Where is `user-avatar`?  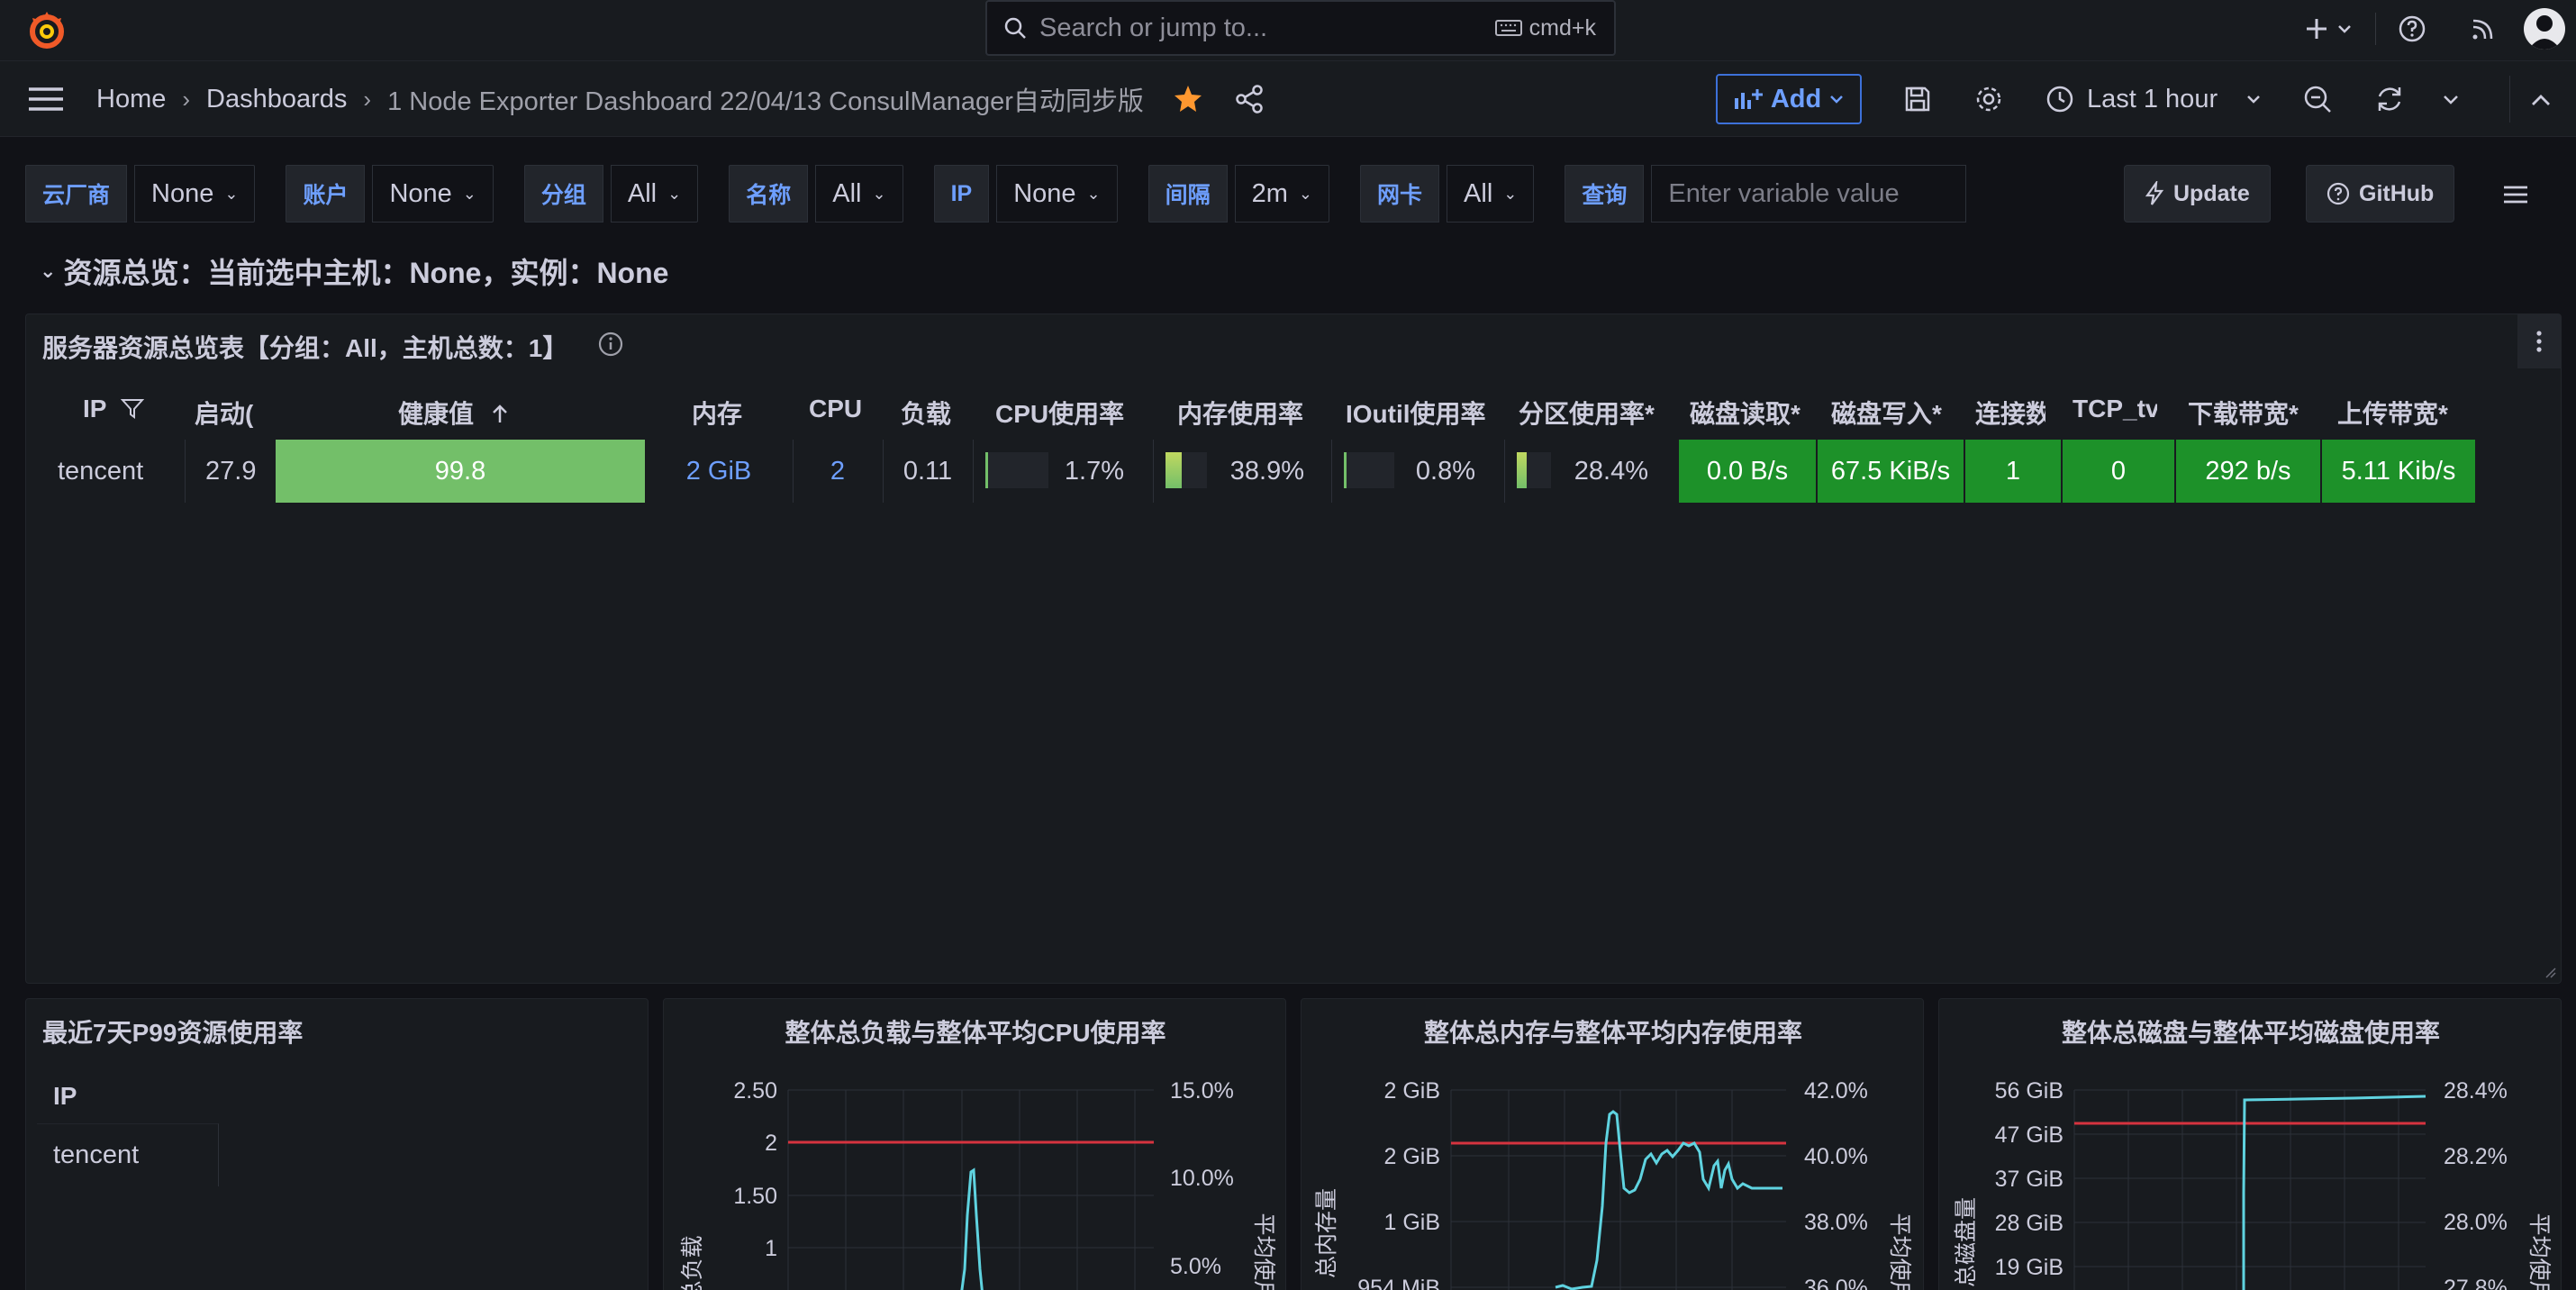 user-avatar is located at coordinates (2544, 29).